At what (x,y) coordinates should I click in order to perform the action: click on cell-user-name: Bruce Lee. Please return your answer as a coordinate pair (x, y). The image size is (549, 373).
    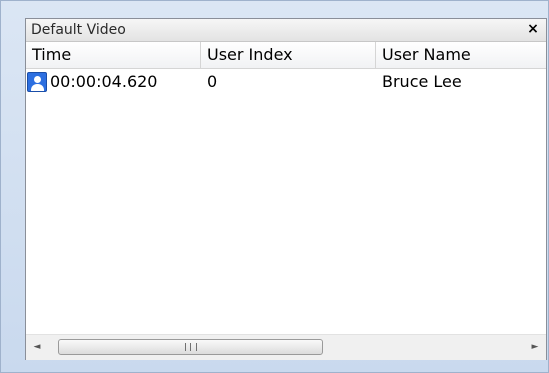
    Looking at the image, I should click on (422, 81).